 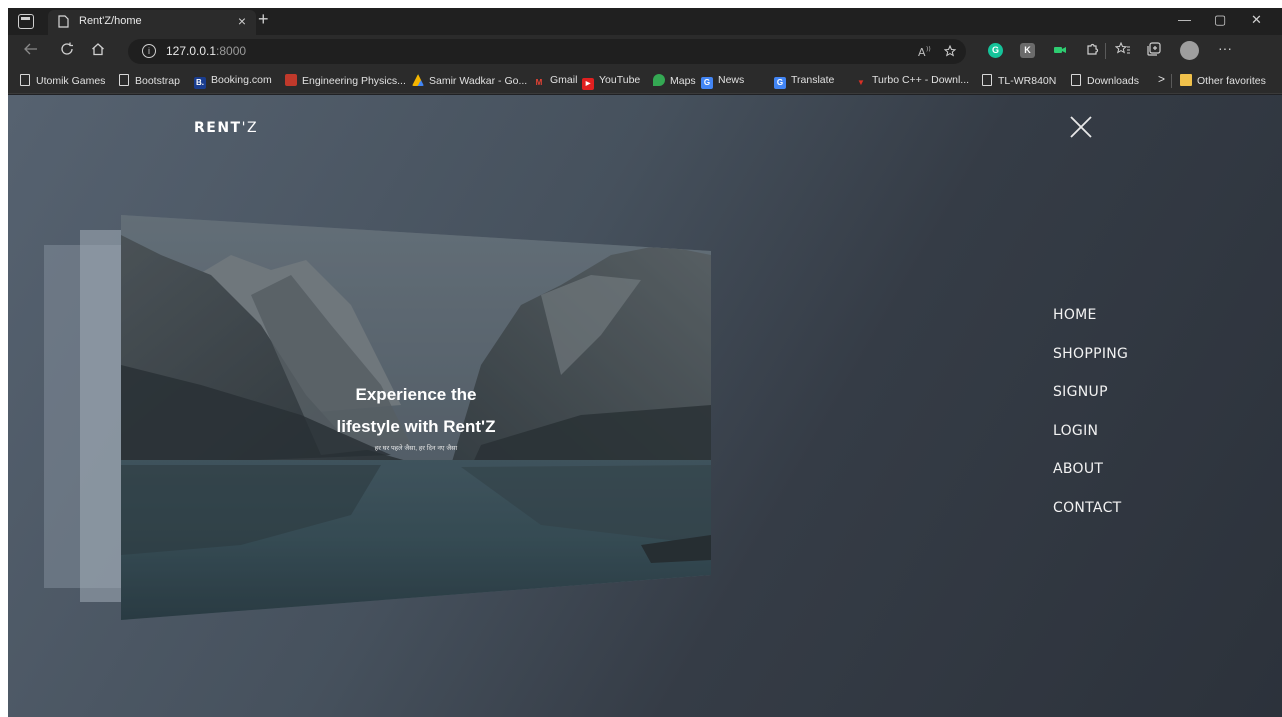 I want to click on bookmark-downloads: Downloads, so click(x=1105, y=80).